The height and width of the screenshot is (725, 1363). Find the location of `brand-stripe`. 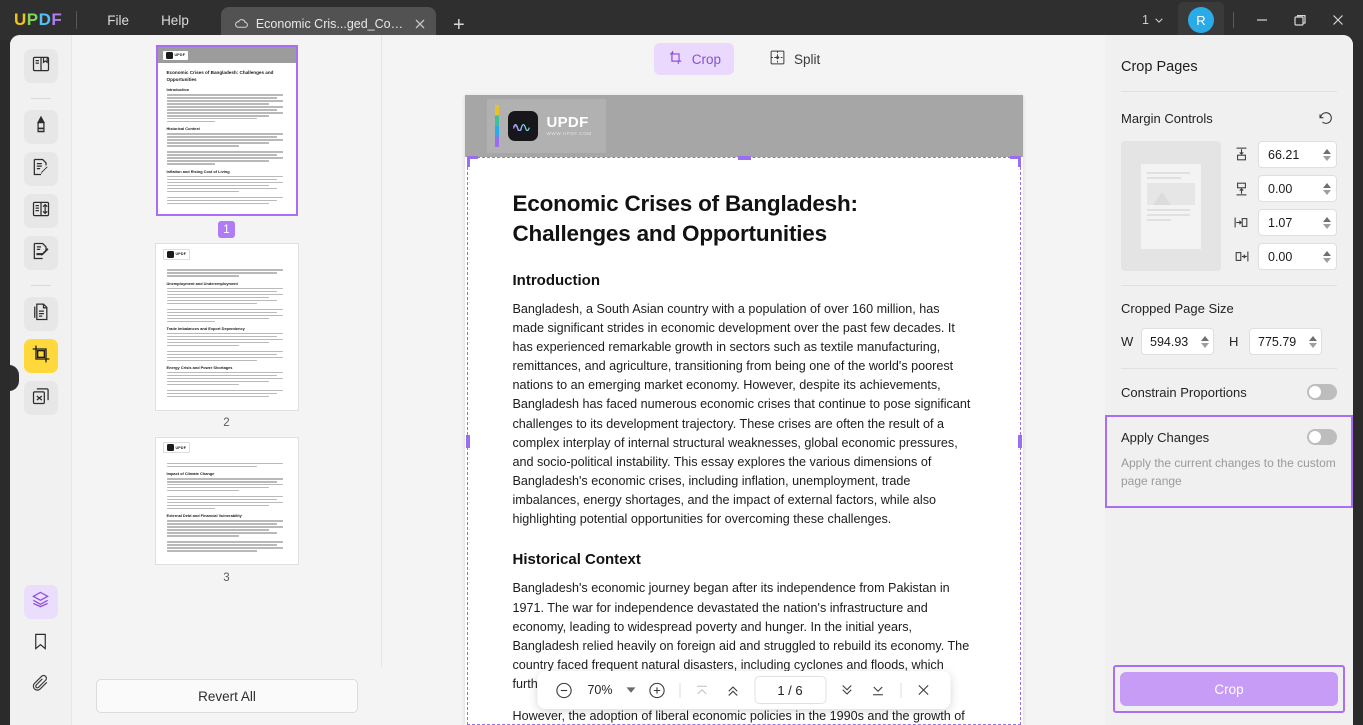

brand-stripe is located at coordinates (496, 126).